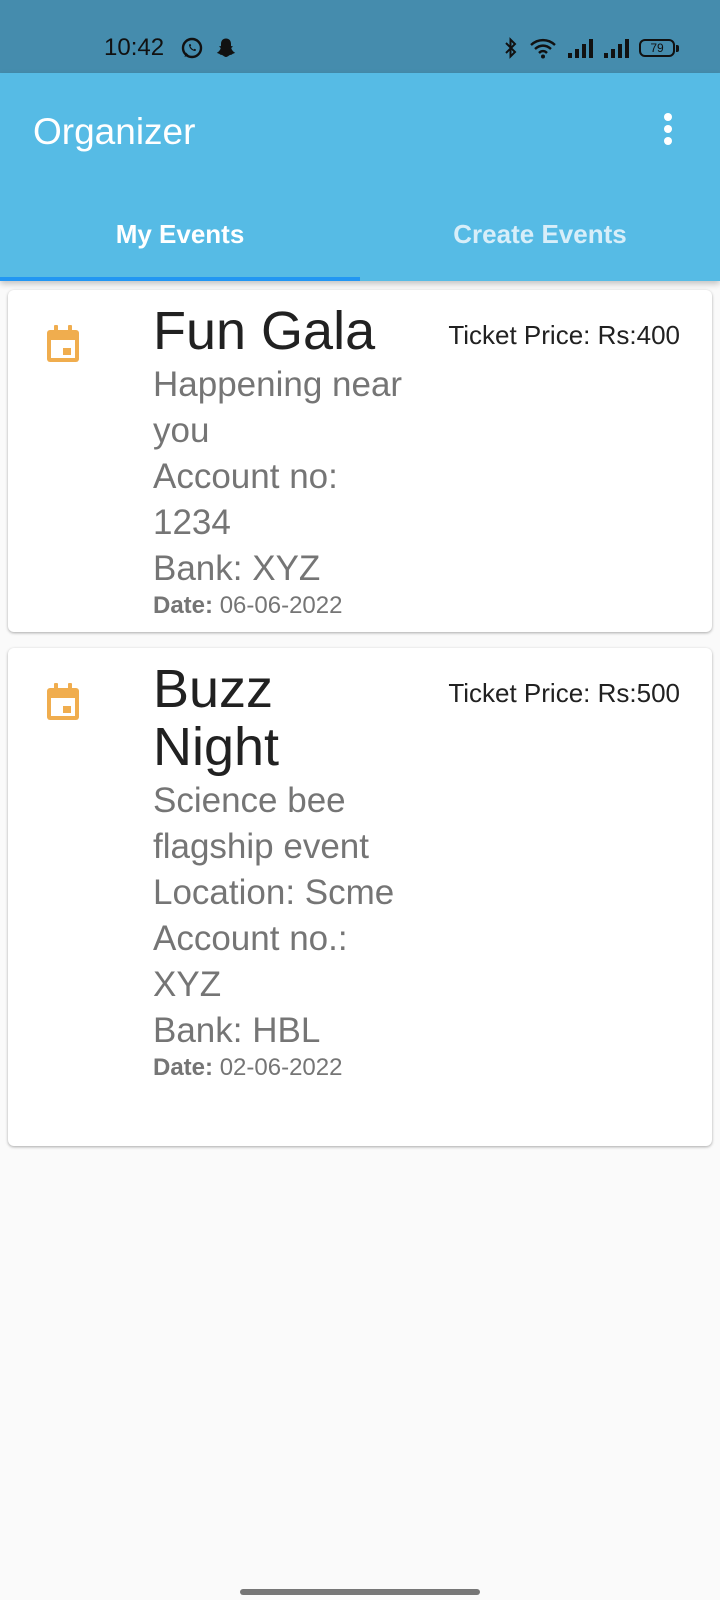  What do you see at coordinates (511, 48) in the screenshot?
I see `bluetooth-icon` at bounding box center [511, 48].